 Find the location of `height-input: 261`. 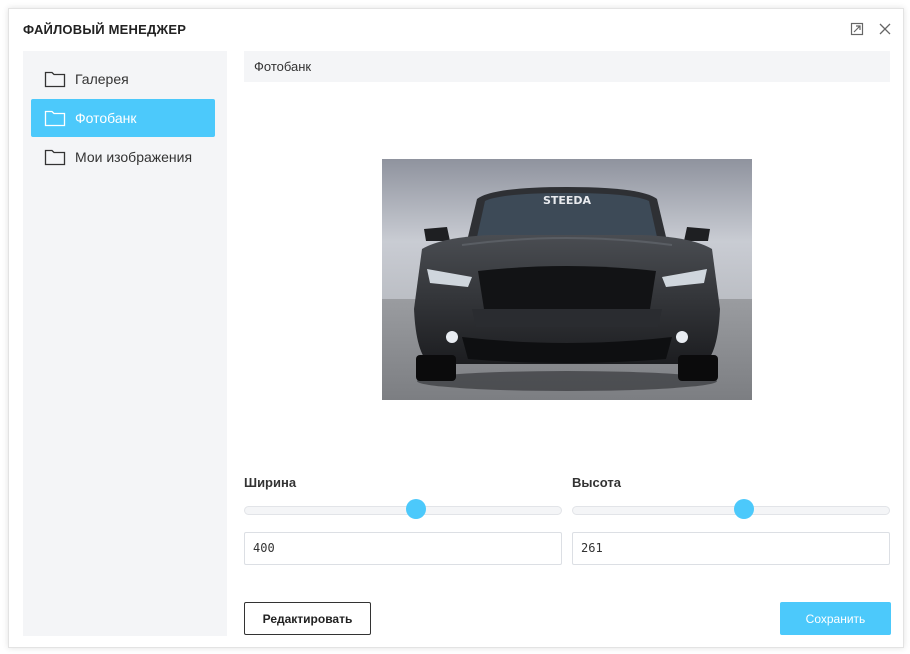

height-input: 261 is located at coordinates (731, 548).